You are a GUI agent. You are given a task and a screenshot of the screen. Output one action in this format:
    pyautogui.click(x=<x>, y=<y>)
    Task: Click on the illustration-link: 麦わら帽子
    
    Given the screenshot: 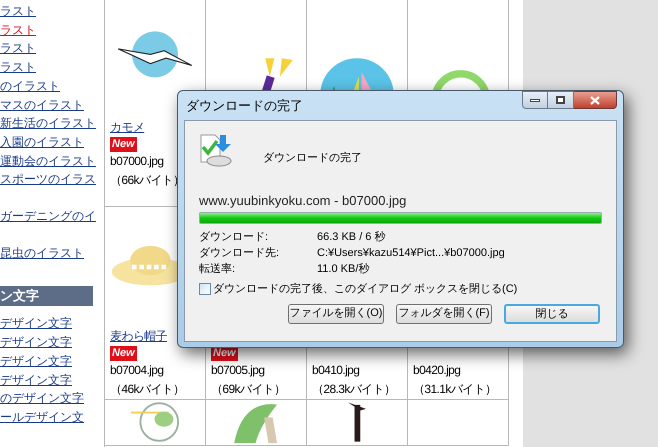 What is the action you would take?
    pyautogui.click(x=139, y=336)
    